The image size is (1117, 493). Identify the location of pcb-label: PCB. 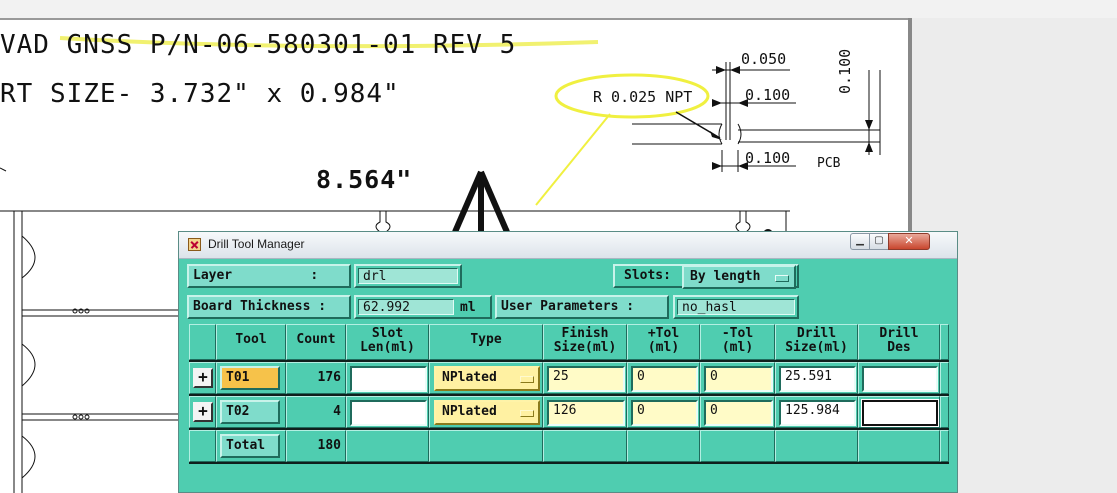
(829, 163).